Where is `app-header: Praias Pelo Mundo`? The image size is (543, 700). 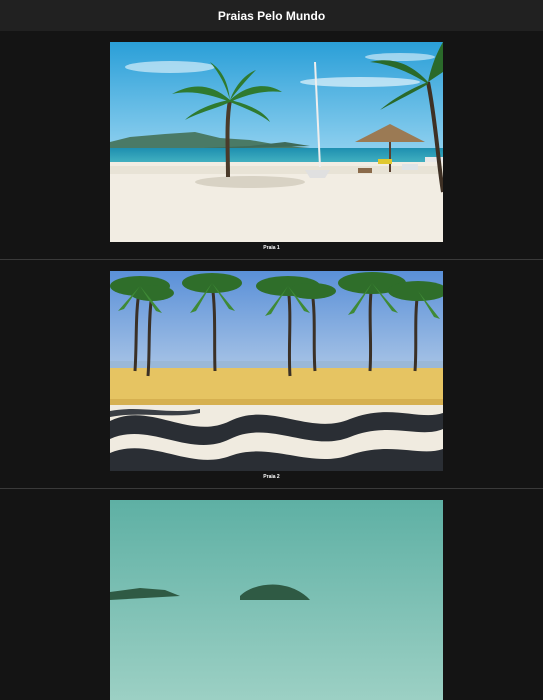 app-header: Praias Pelo Mundo is located at coordinates (271, 15).